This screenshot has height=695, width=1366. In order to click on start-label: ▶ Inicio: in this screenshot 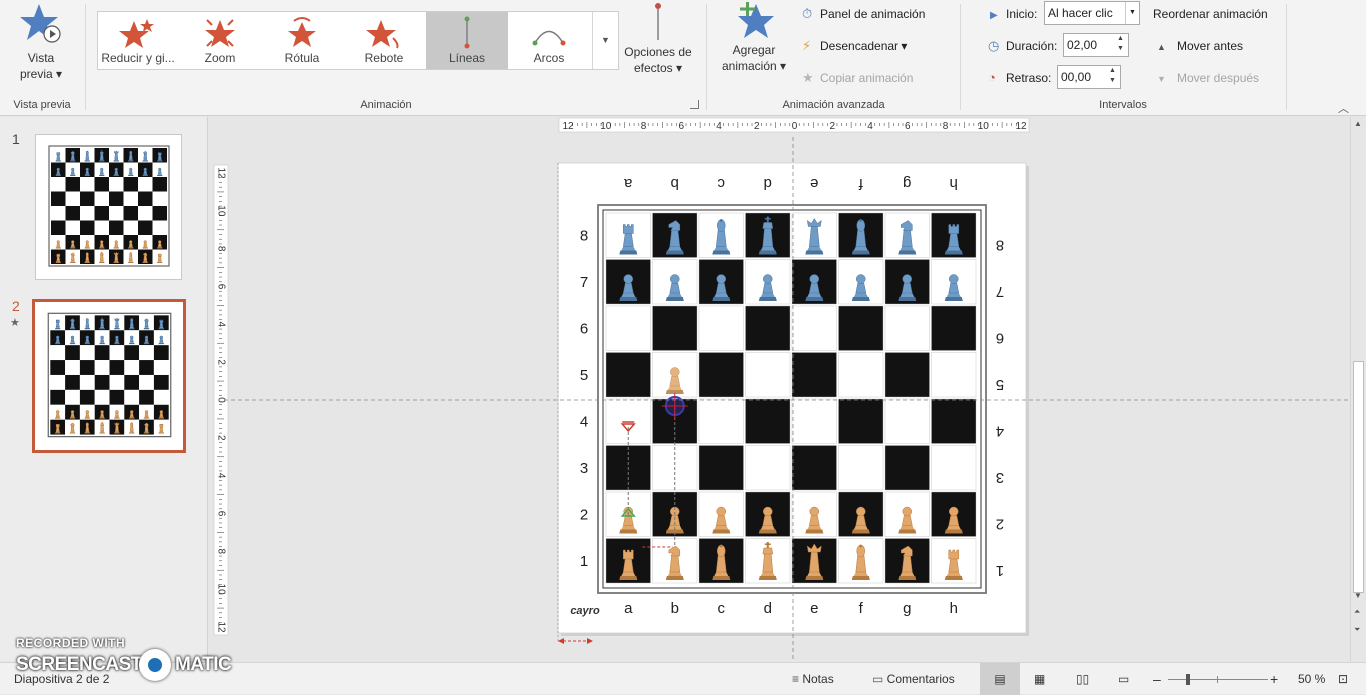, I will do `click(1013, 14)`.